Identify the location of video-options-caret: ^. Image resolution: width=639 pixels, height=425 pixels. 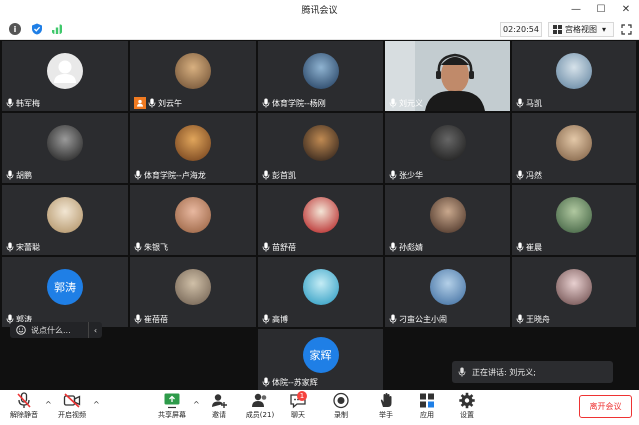
(96, 404).